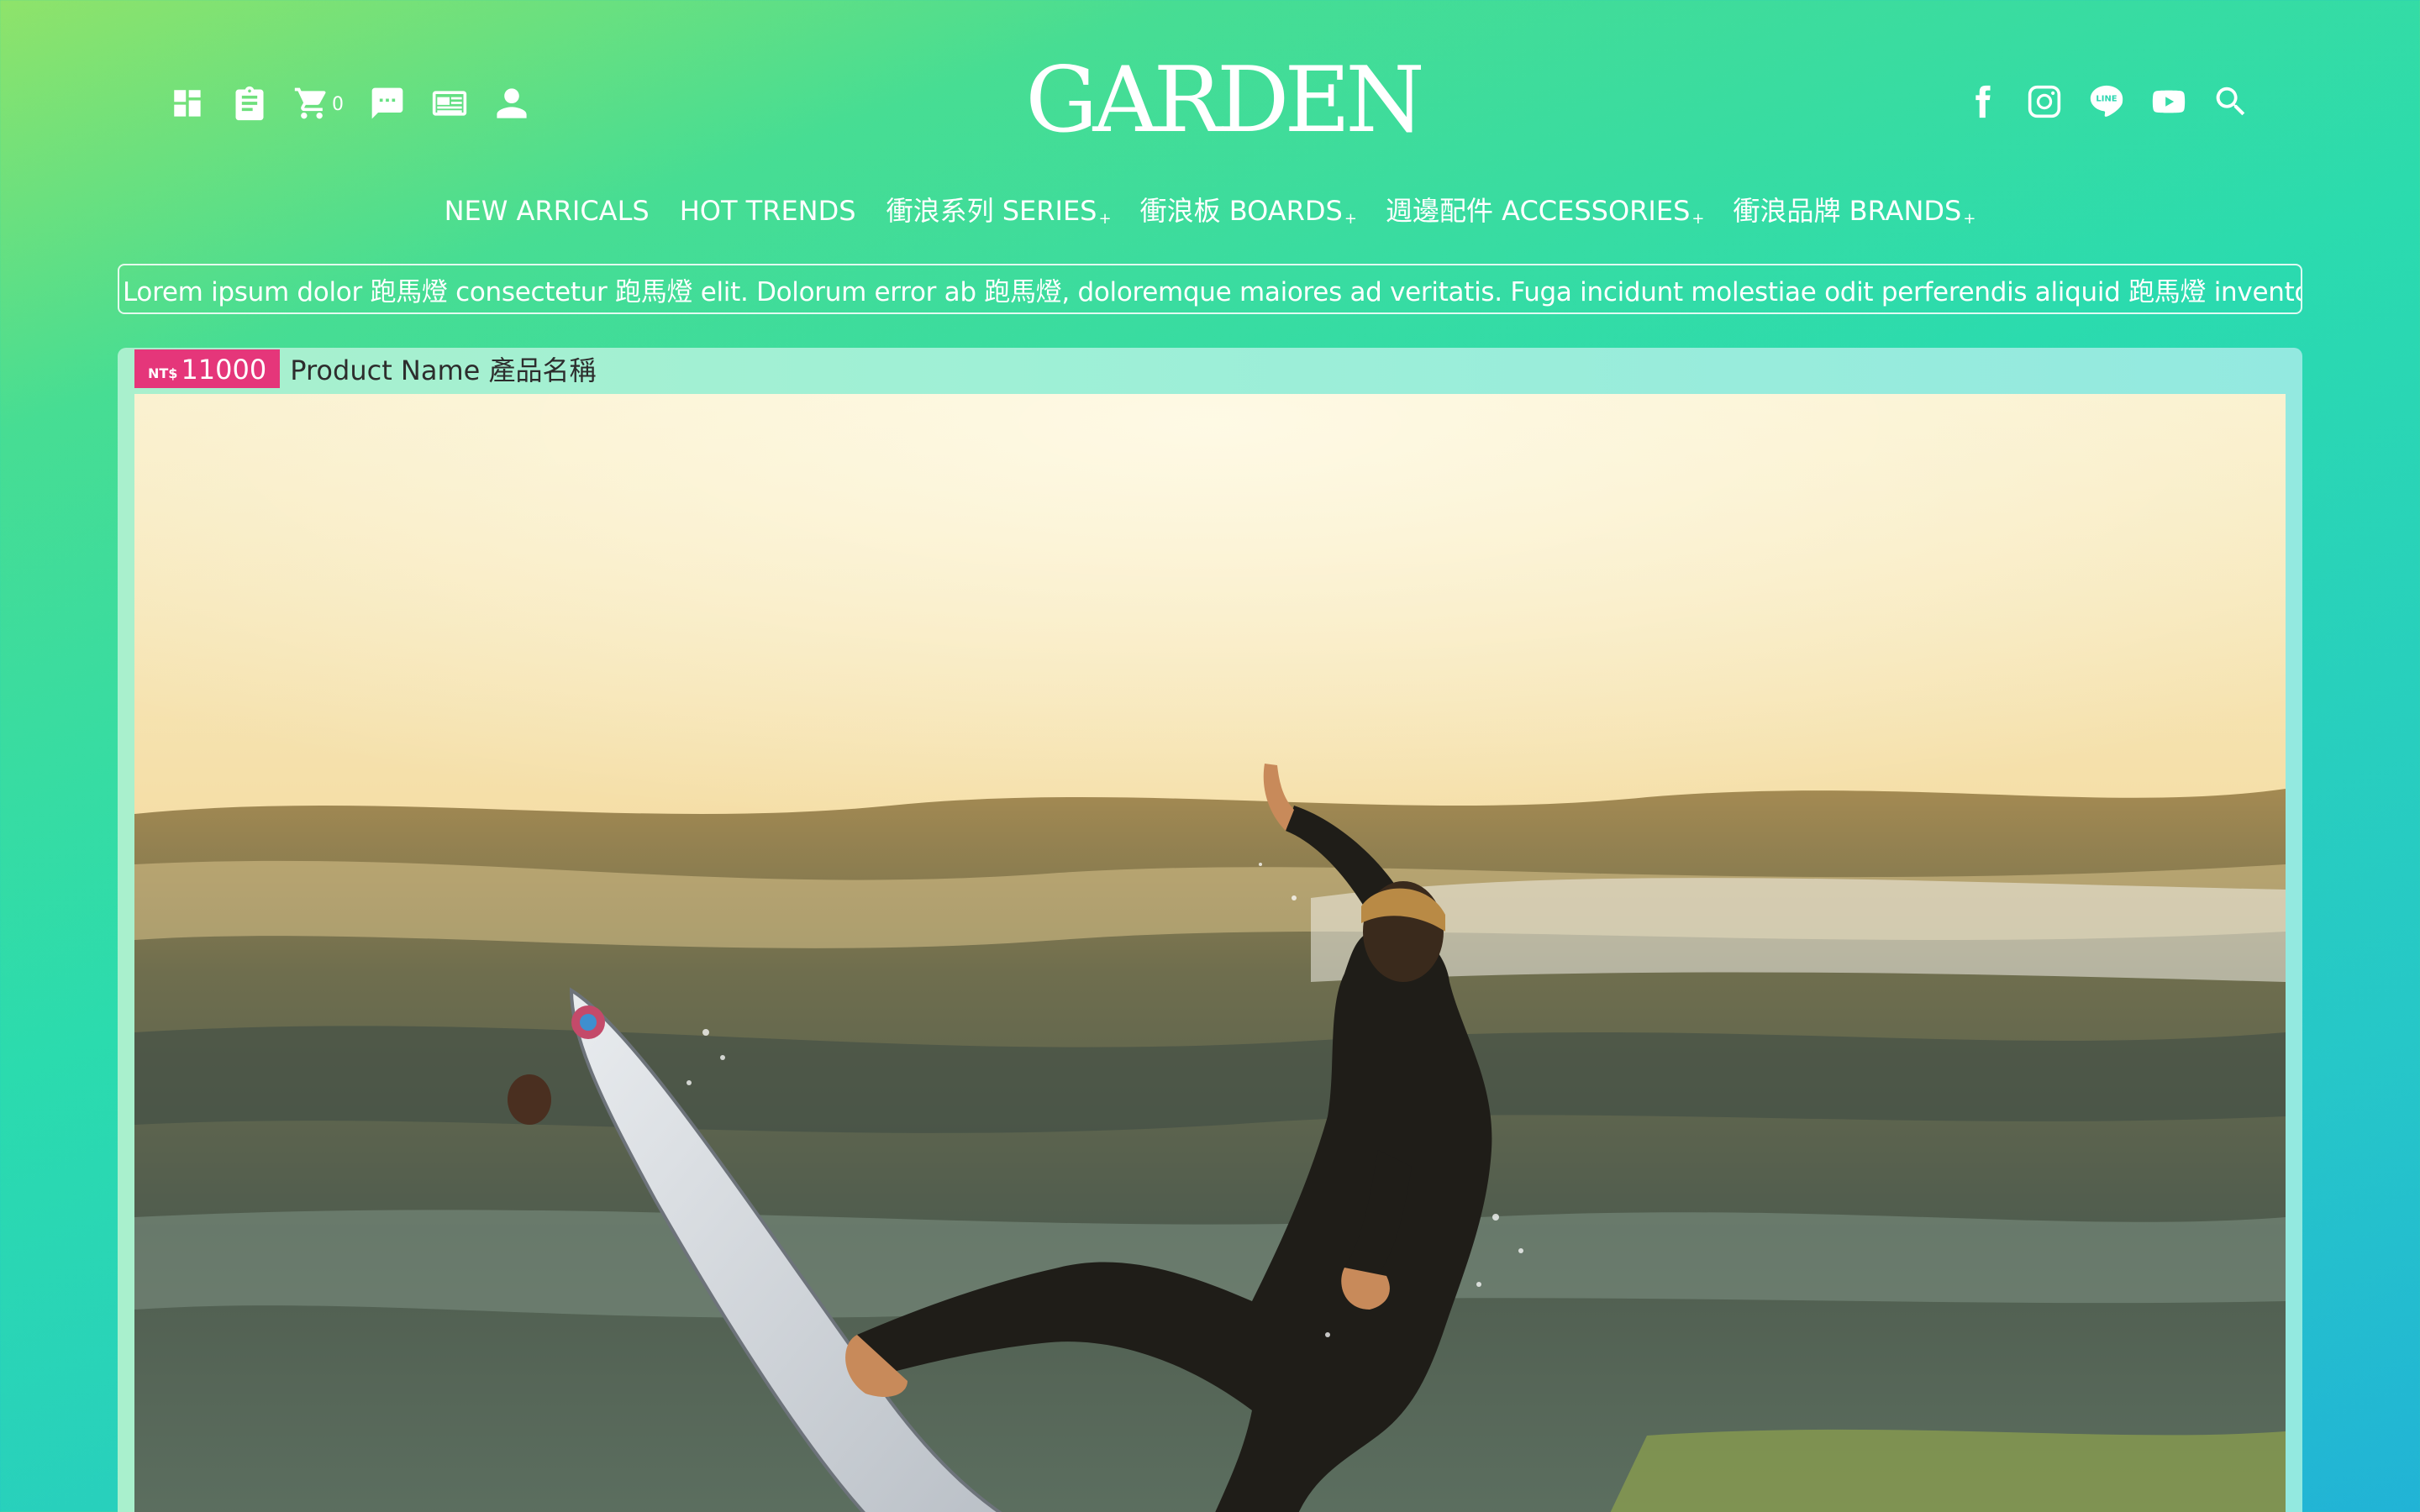 The height and width of the screenshot is (1512, 2420). I want to click on nav-item-new-arrivals: NEW ARRICALS, so click(548, 211).